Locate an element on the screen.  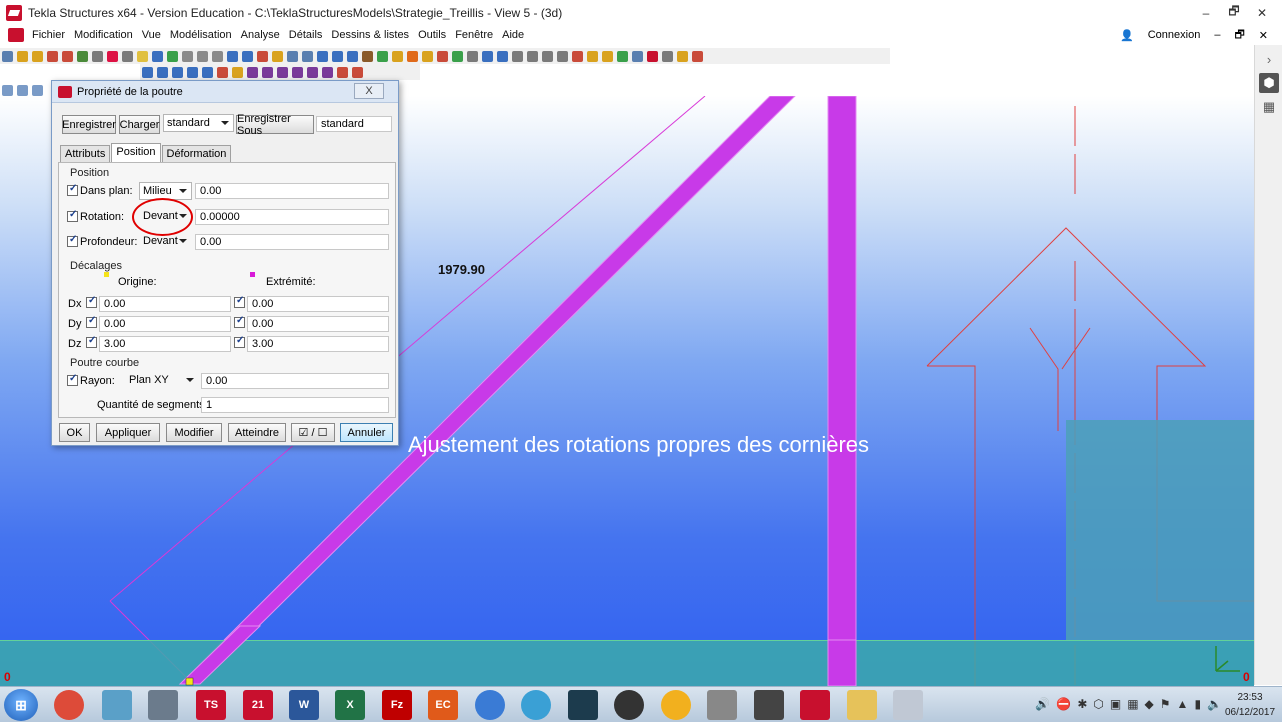
calculator-icon is located at coordinates (163, 705).